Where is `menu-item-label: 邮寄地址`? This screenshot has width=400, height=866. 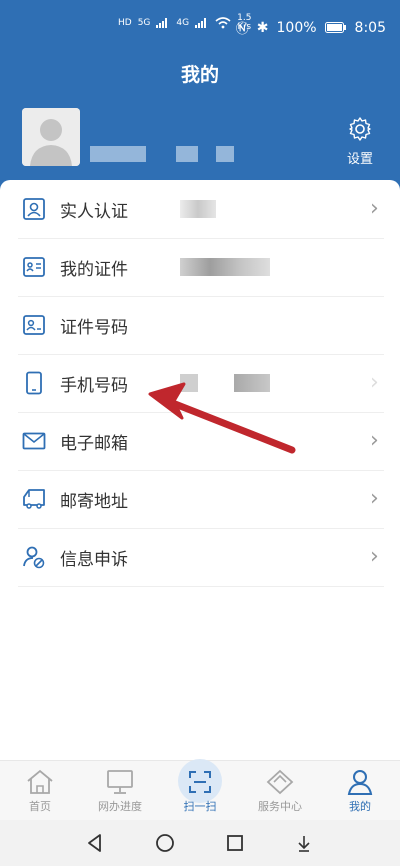
menu-item-label: 邮寄地址 is located at coordinates (94, 501).